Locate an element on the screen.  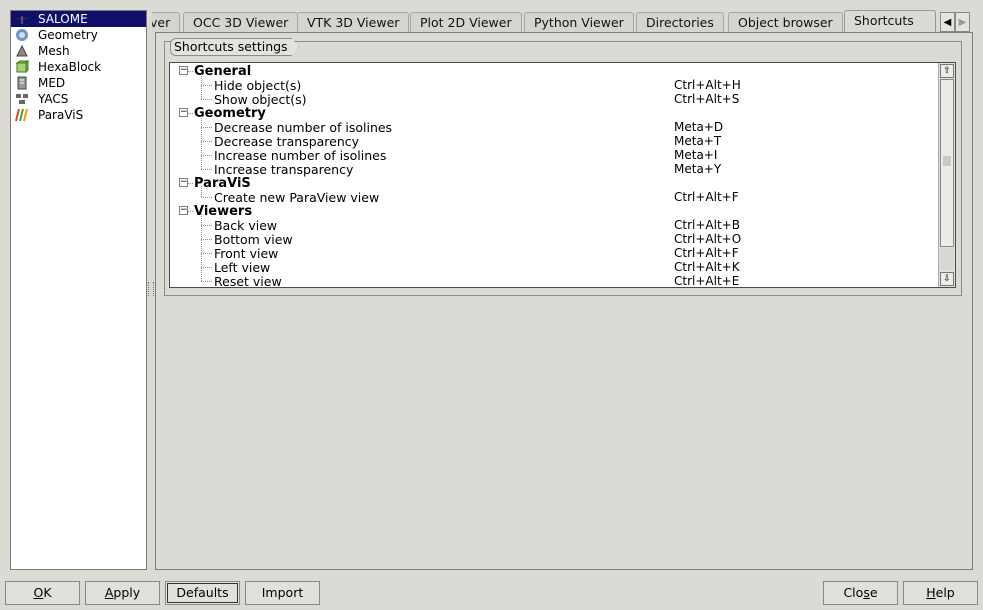
import-button: Import is located at coordinates (282, 593).